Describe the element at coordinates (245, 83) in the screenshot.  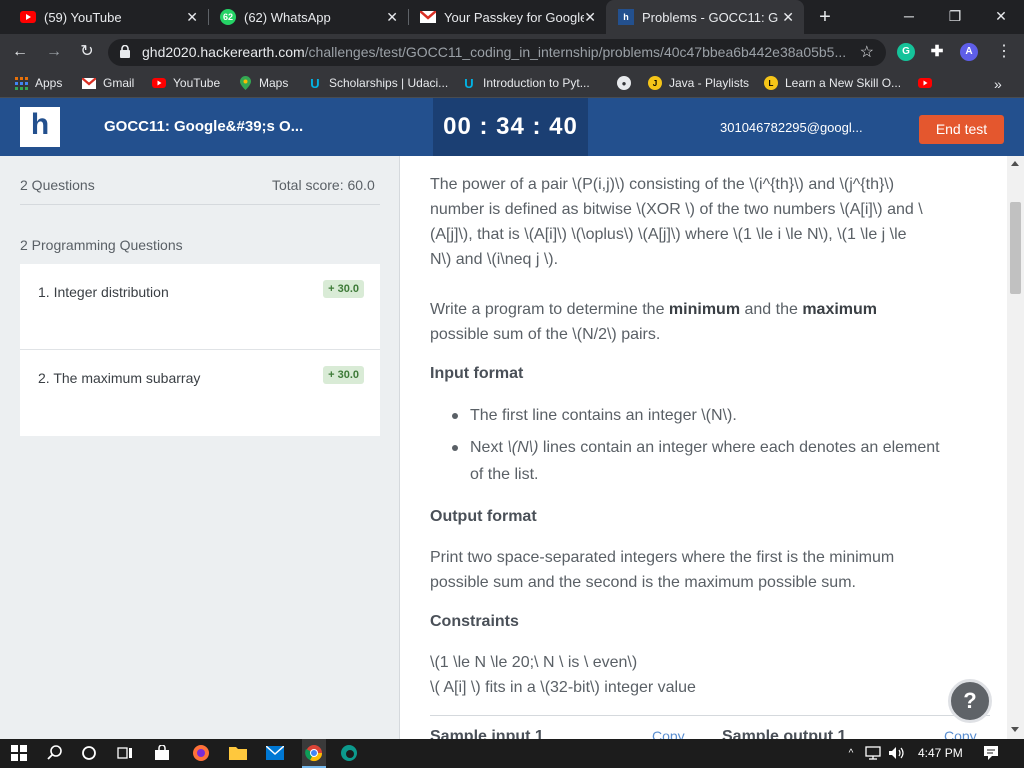
I see `maps-pin-icon` at that location.